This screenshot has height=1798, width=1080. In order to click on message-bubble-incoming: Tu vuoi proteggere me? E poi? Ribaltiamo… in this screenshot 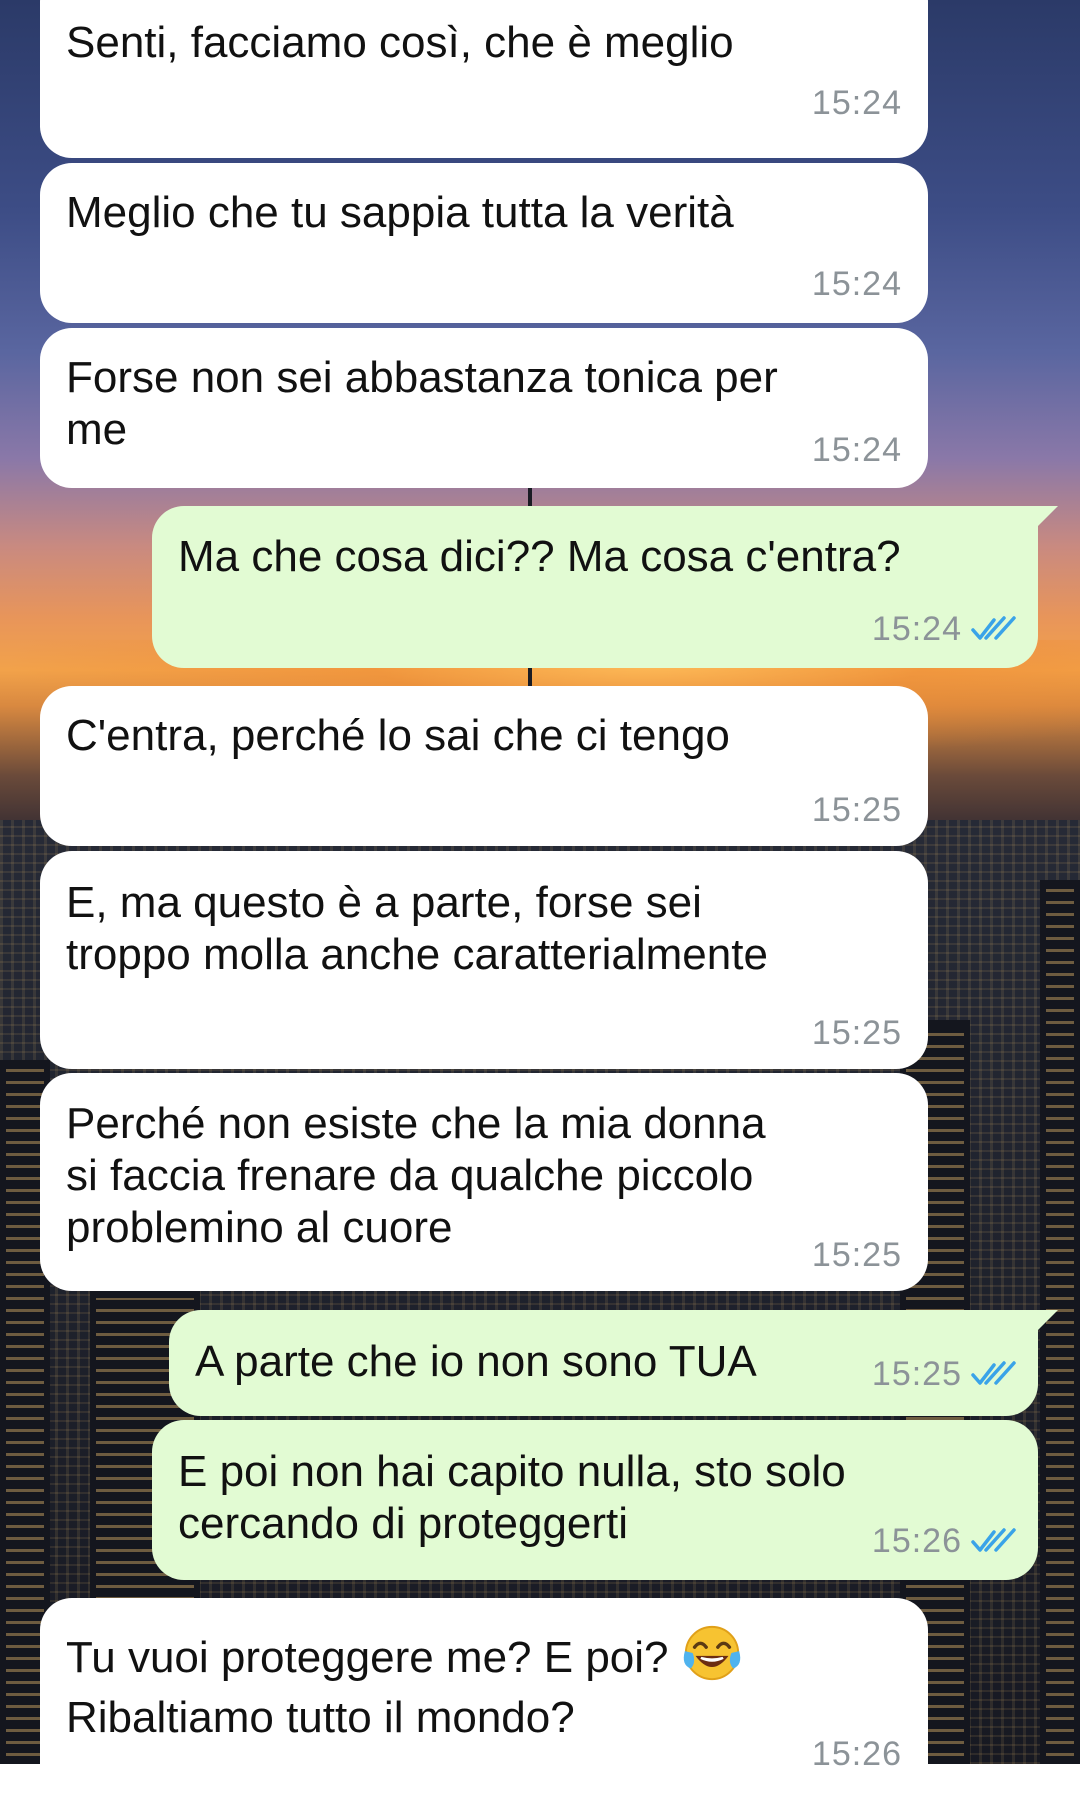, I will do `click(484, 1698)`.